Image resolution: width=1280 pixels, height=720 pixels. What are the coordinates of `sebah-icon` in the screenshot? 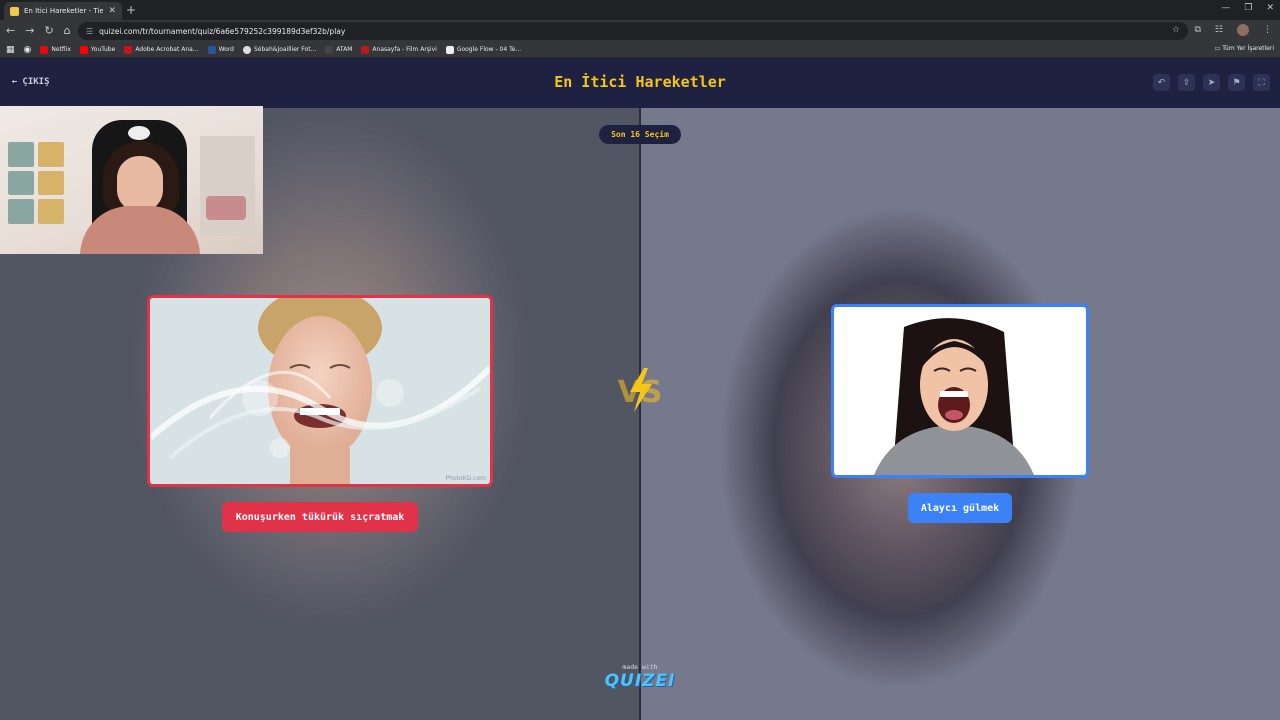 It's located at (246, 49).